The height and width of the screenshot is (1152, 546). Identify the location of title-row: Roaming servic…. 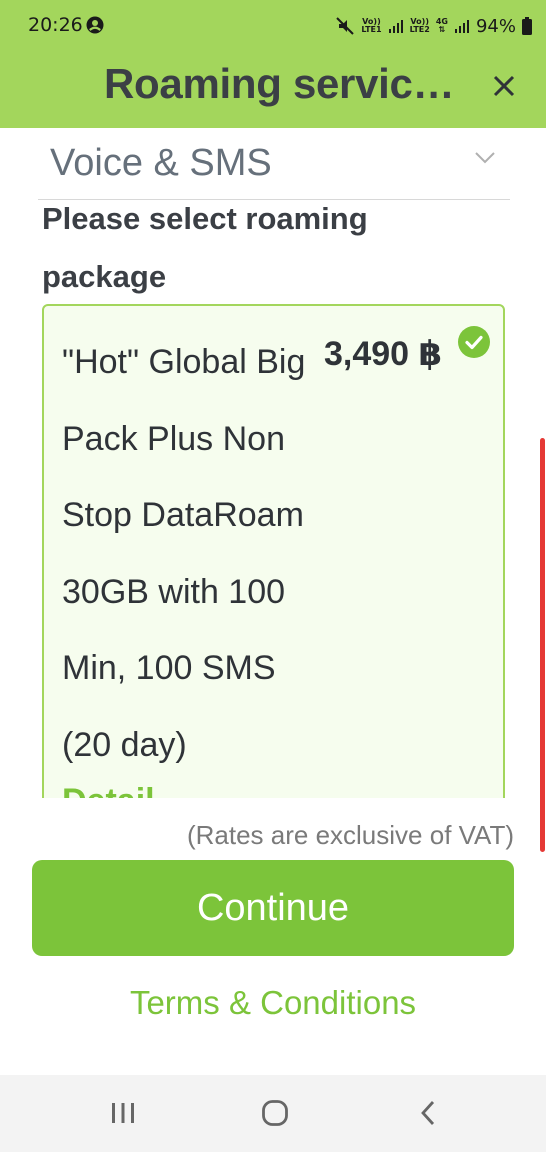
(273, 90).